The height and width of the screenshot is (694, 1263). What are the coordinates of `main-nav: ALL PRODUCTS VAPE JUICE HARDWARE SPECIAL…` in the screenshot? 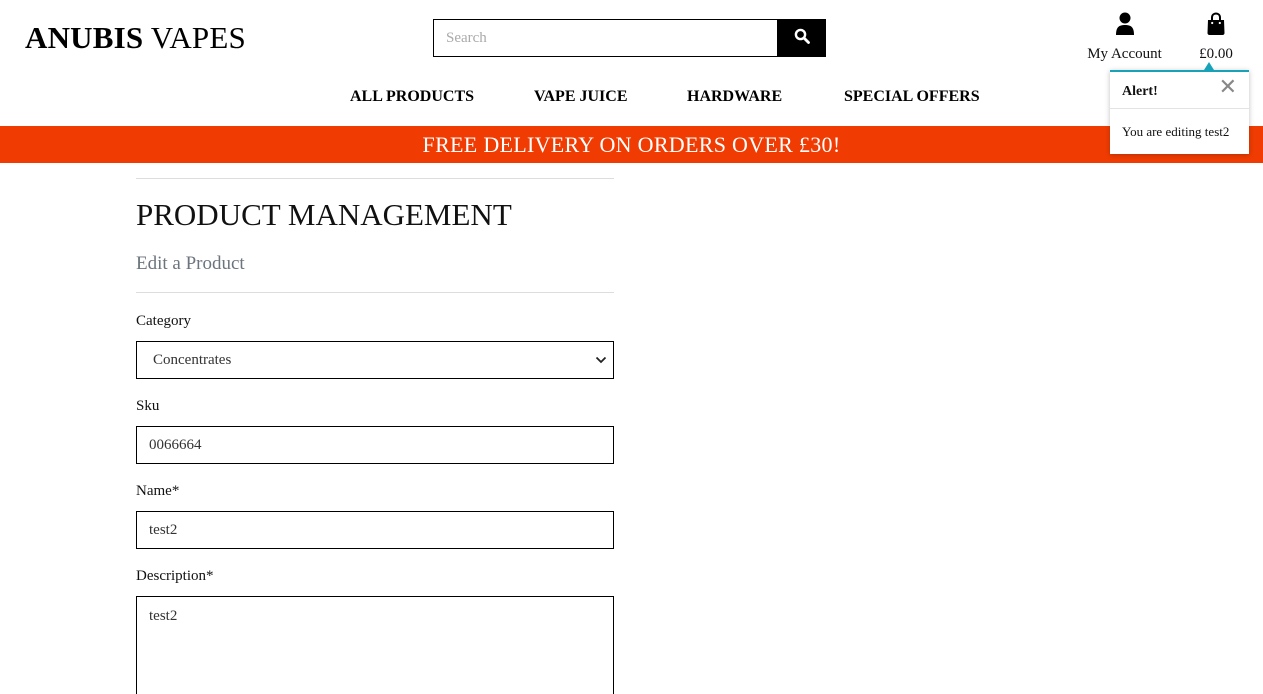 It's located at (631, 98).